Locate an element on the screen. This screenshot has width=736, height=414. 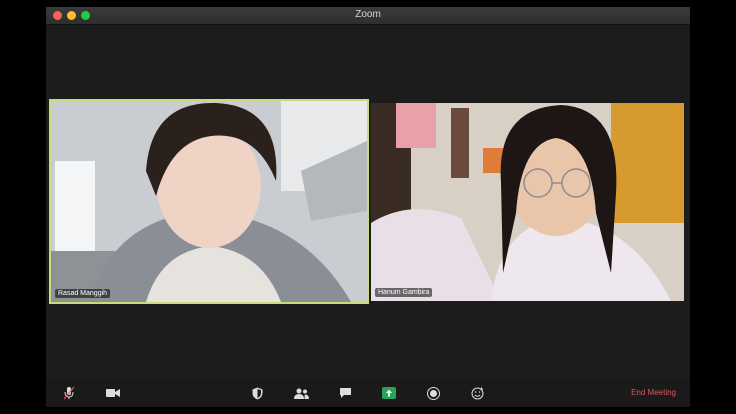
chat-button is located at coordinates (345, 393).